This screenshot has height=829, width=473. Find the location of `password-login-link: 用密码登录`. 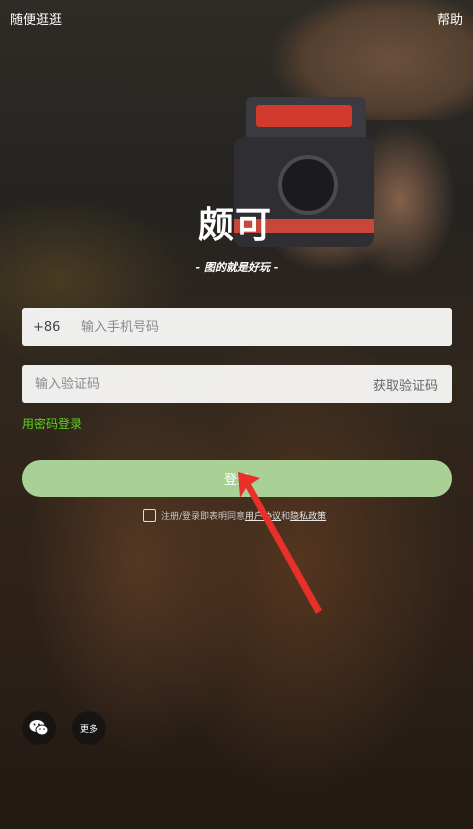

password-login-link: 用密码登录 is located at coordinates (52, 423).